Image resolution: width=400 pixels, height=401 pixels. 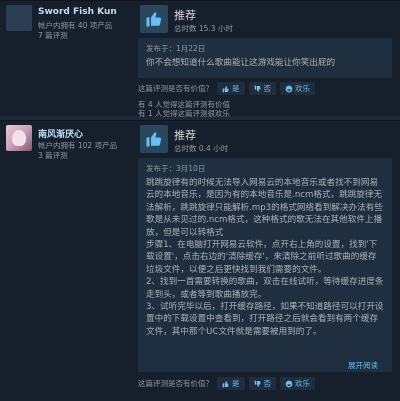 What do you see at coordinates (203, 28) in the screenshot?
I see `playtime-hours: 总时数 15.3 小时` at bounding box center [203, 28].